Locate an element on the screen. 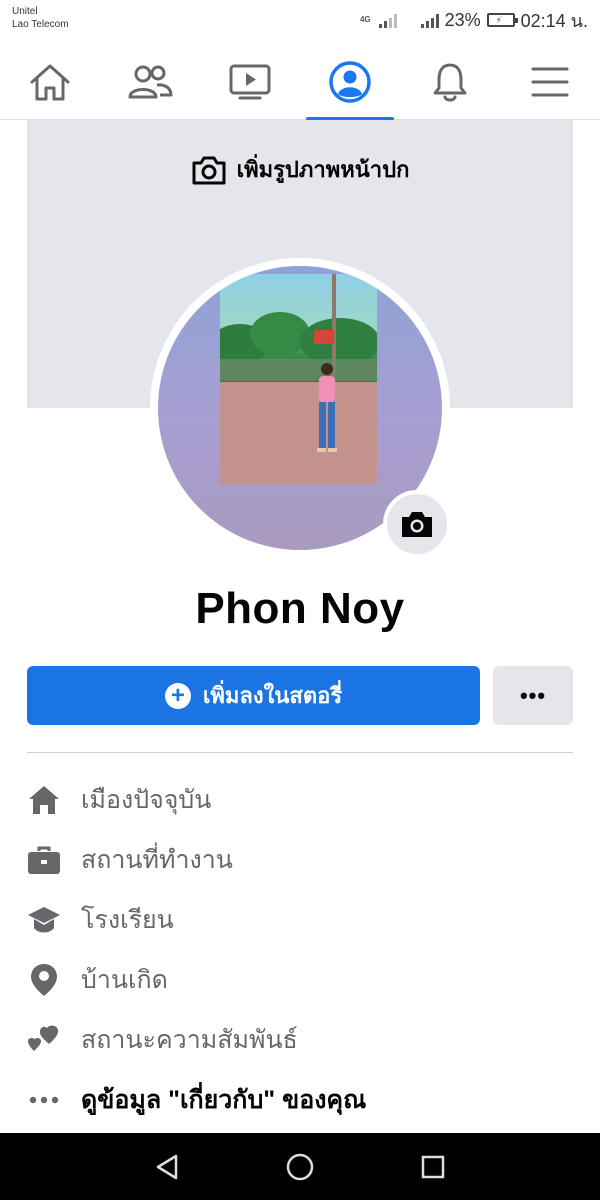 This screenshot has width=600, height=1200. home-icon is located at coordinates (50, 82).